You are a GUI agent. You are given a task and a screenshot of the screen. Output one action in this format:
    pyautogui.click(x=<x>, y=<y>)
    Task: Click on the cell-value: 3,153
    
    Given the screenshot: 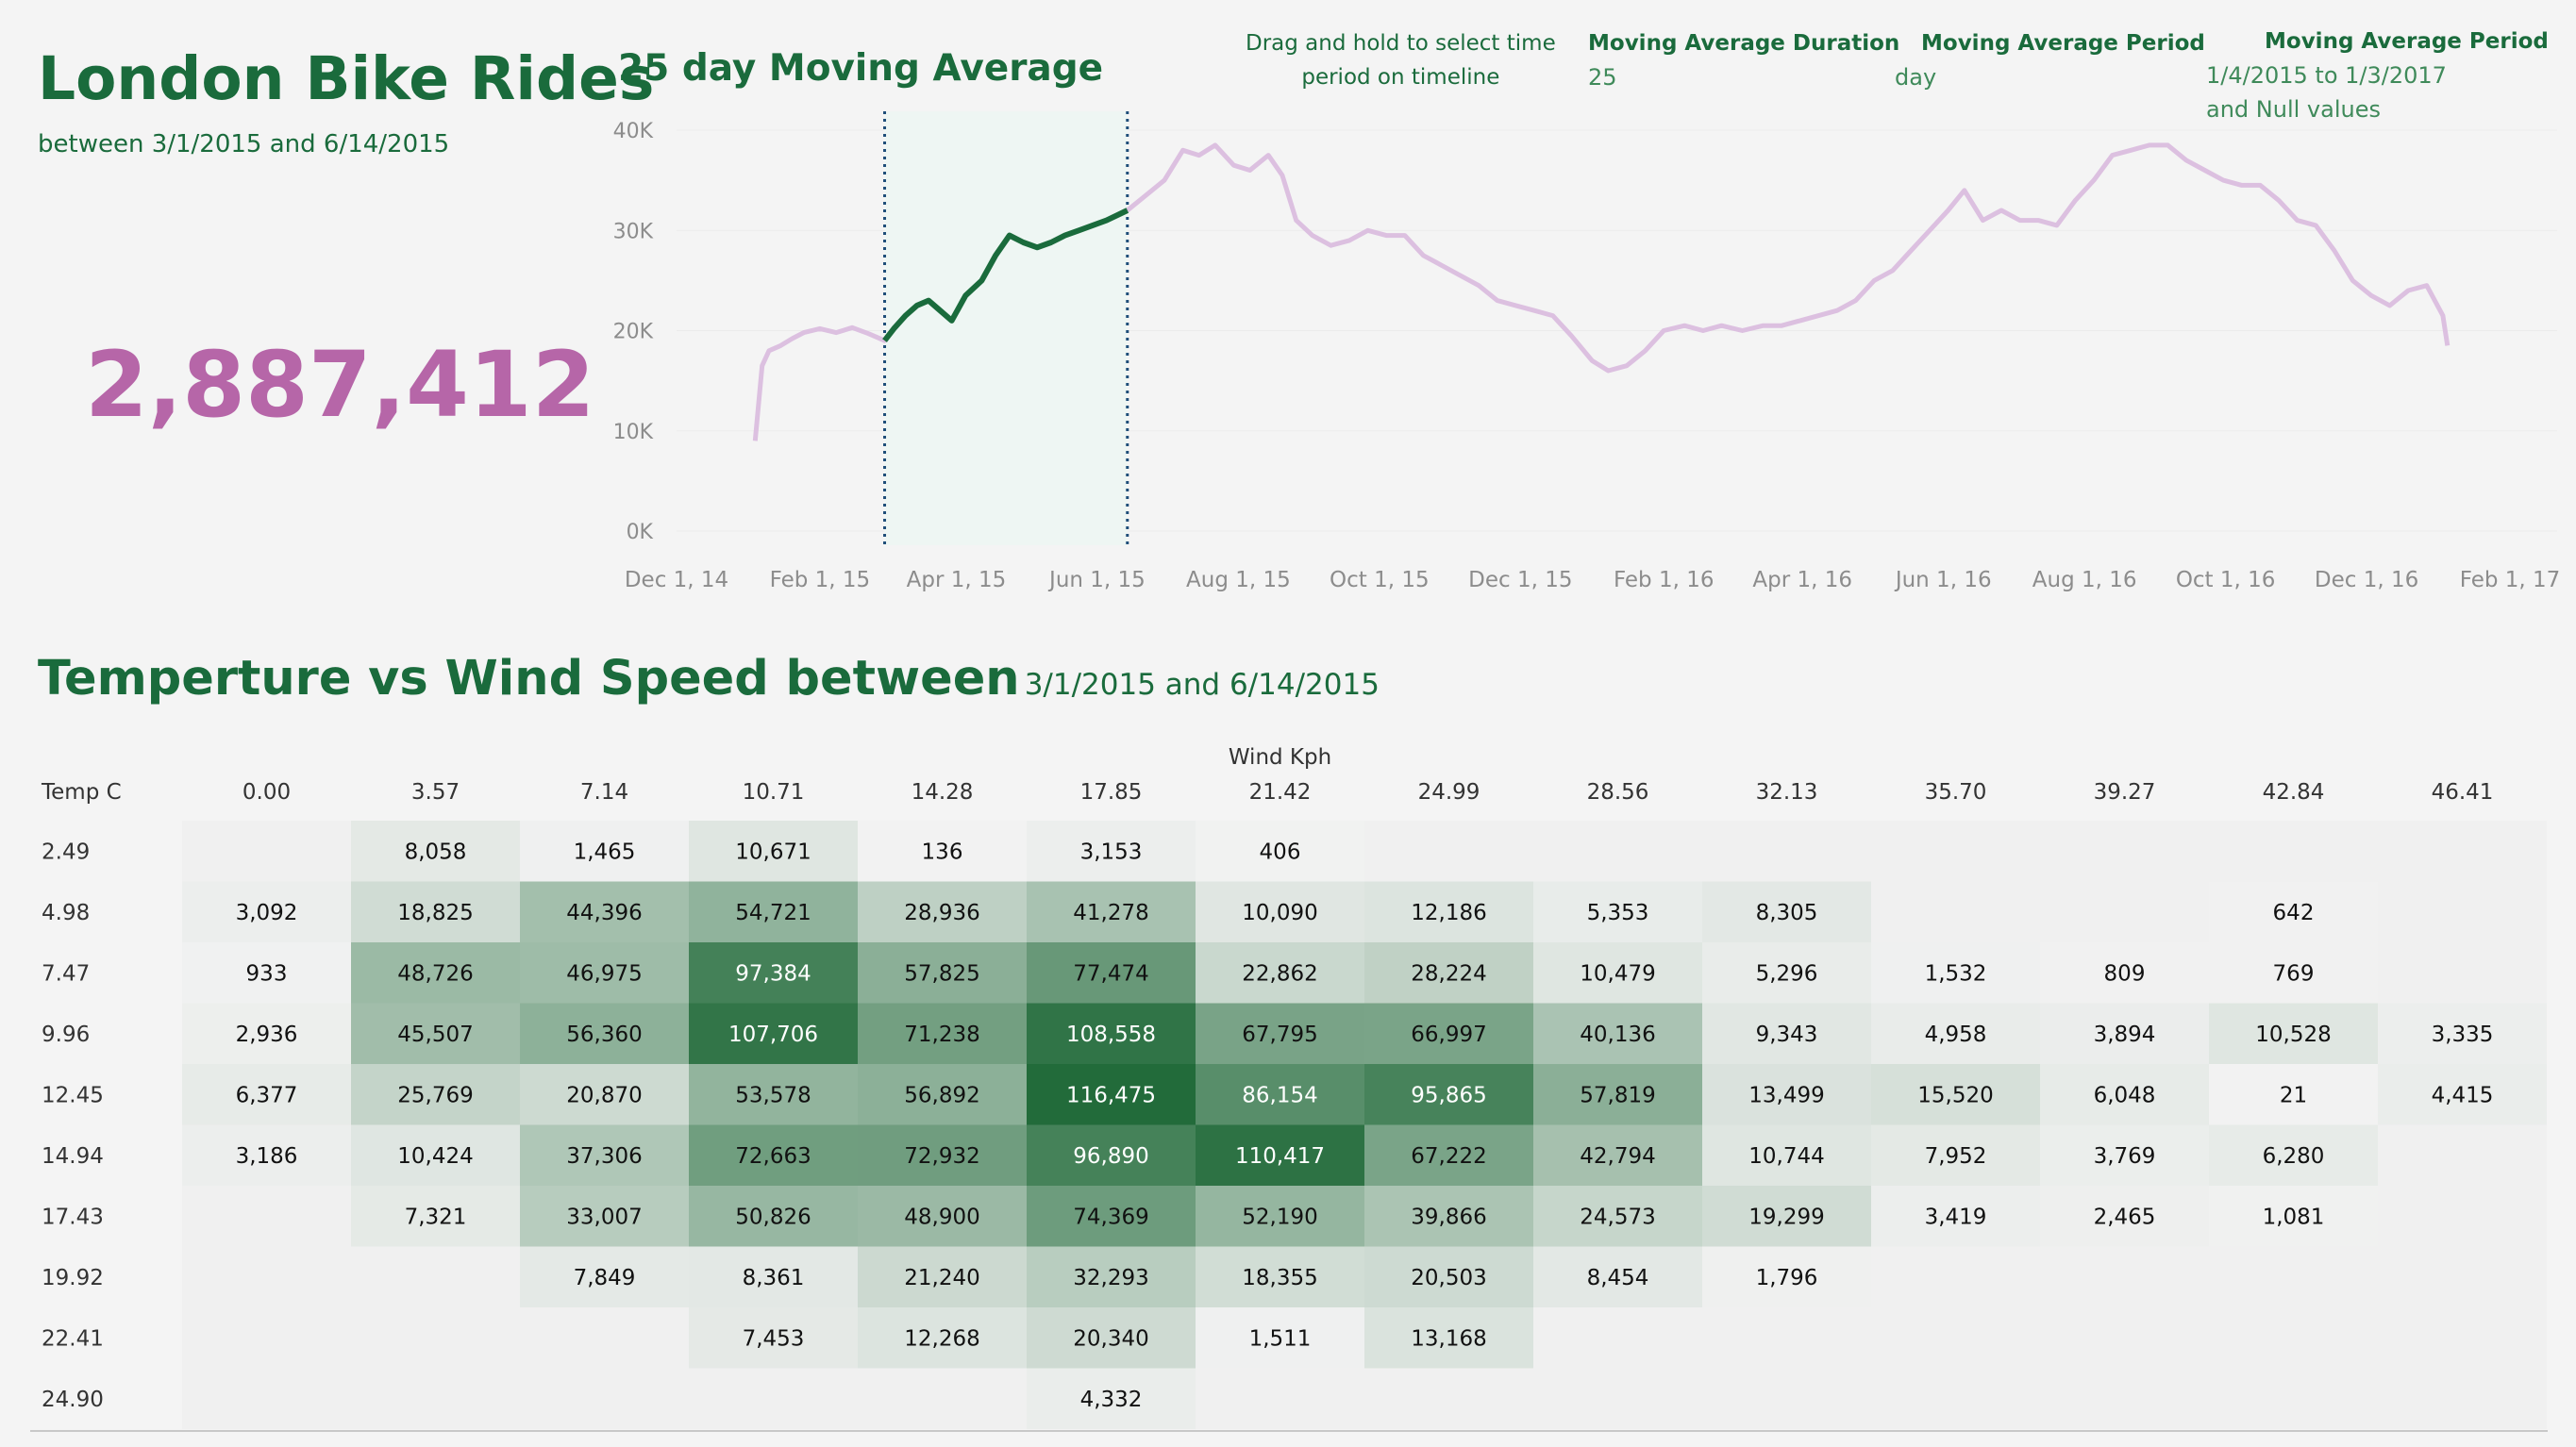 What is the action you would take?
    pyautogui.click(x=1111, y=852)
    